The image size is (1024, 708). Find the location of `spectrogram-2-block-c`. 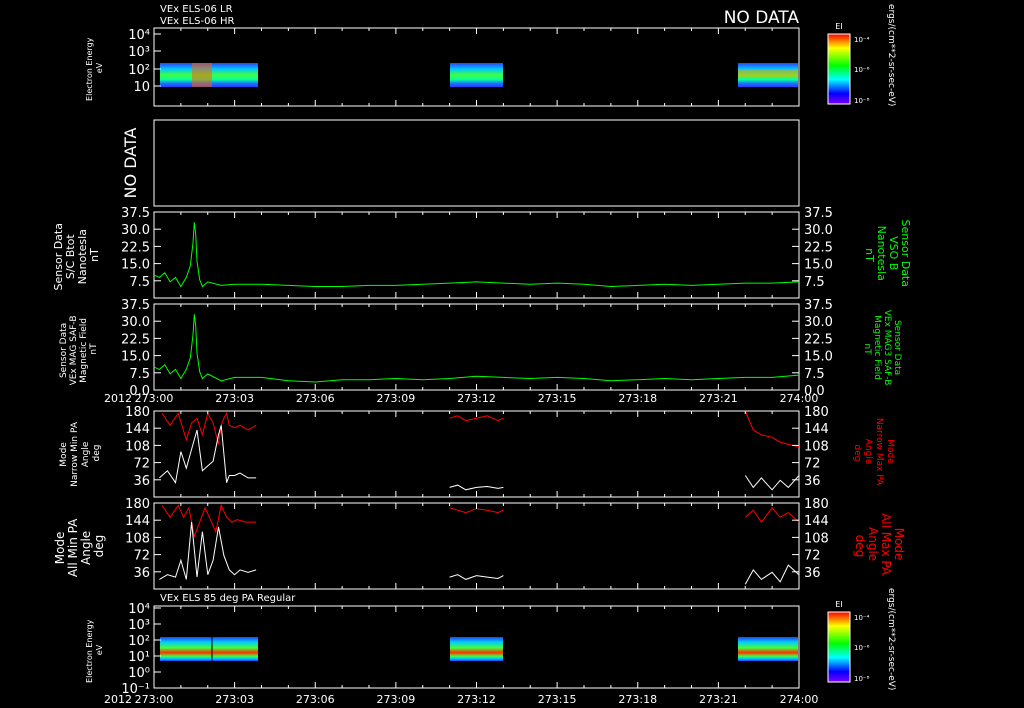

spectrogram-2-block-c is located at coordinates (768, 649).